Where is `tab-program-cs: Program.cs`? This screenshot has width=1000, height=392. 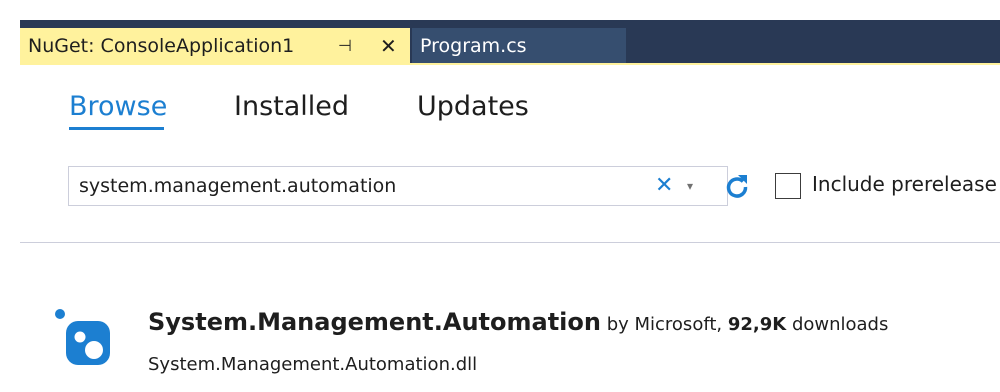
tab-program-cs: Program.cs is located at coordinates (519, 45).